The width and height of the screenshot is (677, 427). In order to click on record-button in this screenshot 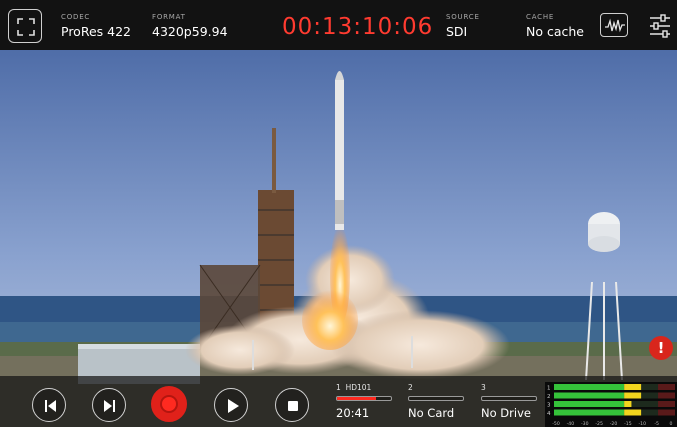, I will do `click(169, 404)`.